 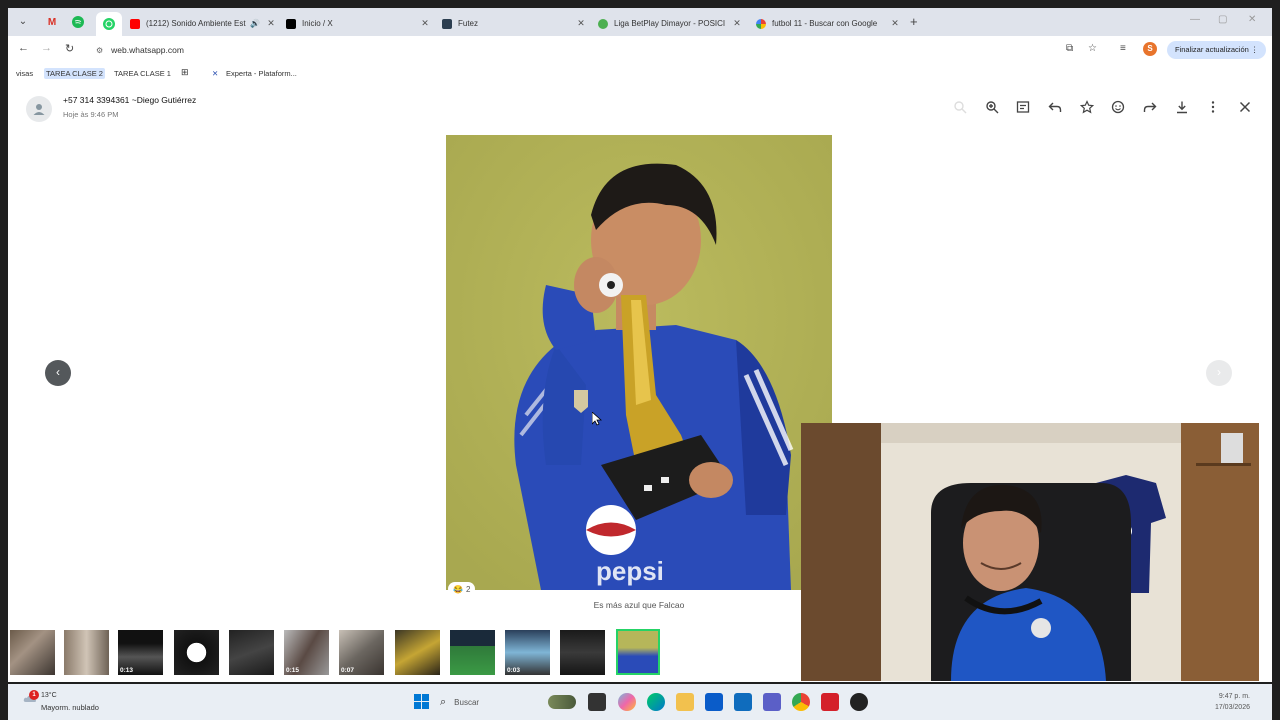 What do you see at coordinates (1232, 707) in the screenshot?
I see `clock-date: 17/03/2026` at bounding box center [1232, 707].